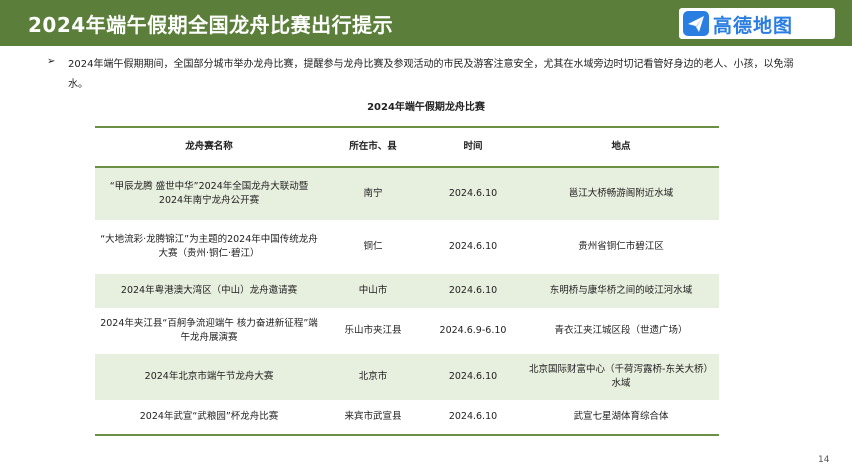 The image size is (852, 471). What do you see at coordinates (621, 416) in the screenshot?
I see `race-place: 武宣七星湖体育综合体` at bounding box center [621, 416].